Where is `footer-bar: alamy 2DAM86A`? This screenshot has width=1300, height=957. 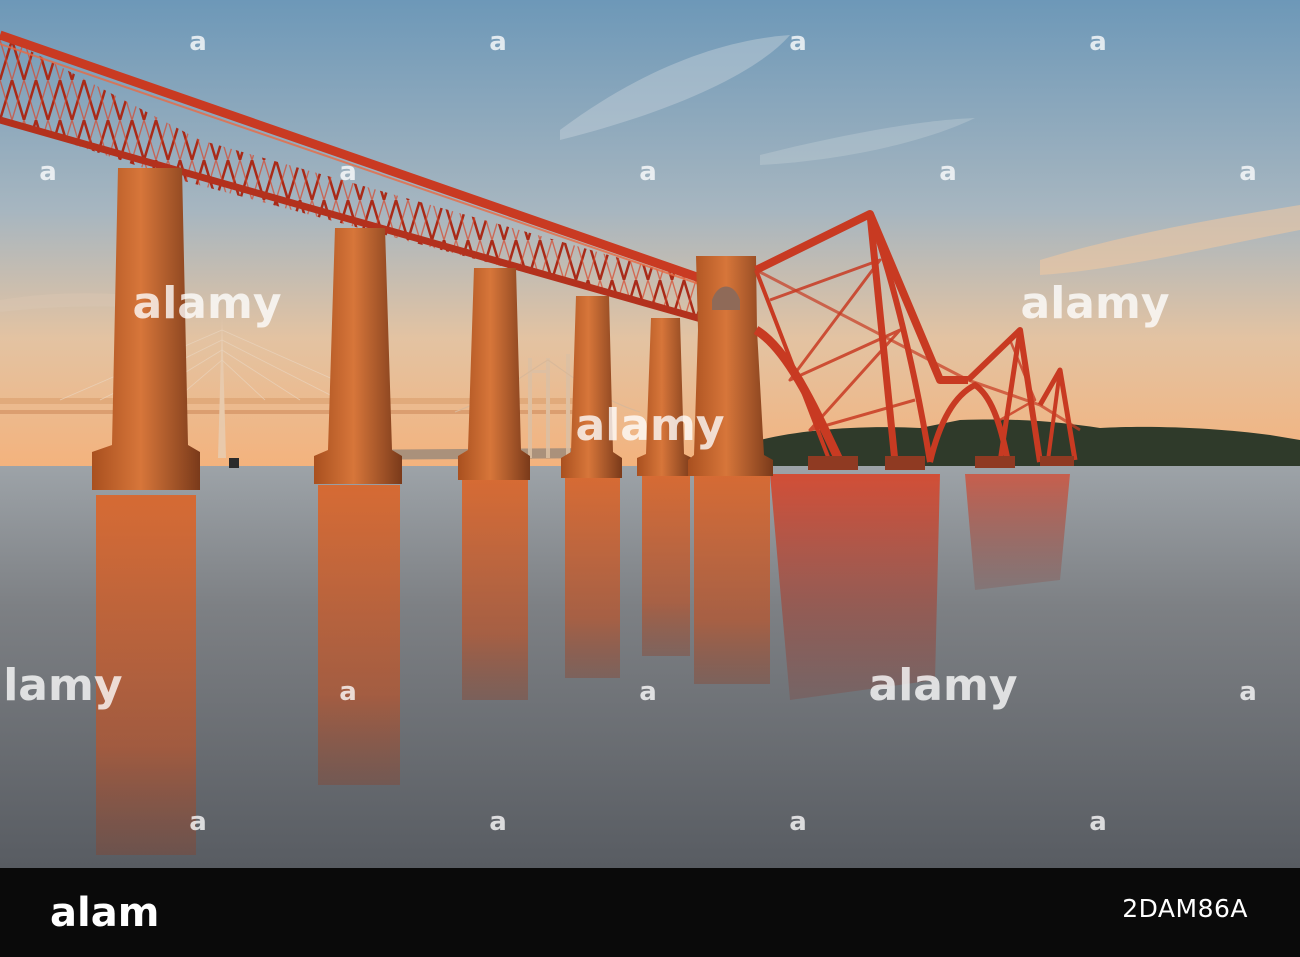
footer-bar: alamy 2DAM86A is located at coordinates (650, 912).